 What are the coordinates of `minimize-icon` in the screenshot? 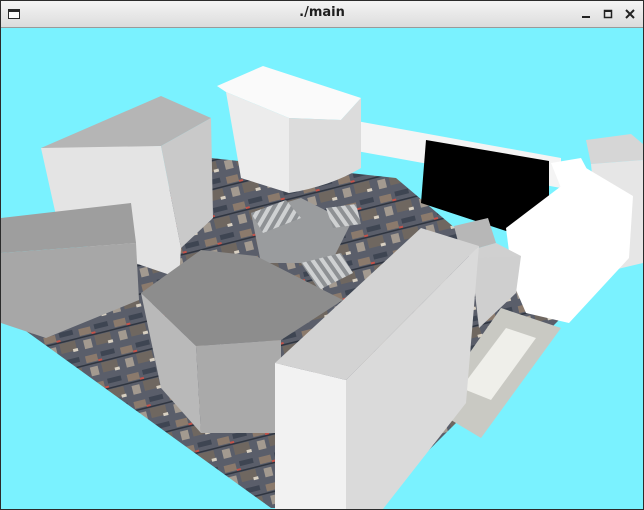 It's located at (586, 14).